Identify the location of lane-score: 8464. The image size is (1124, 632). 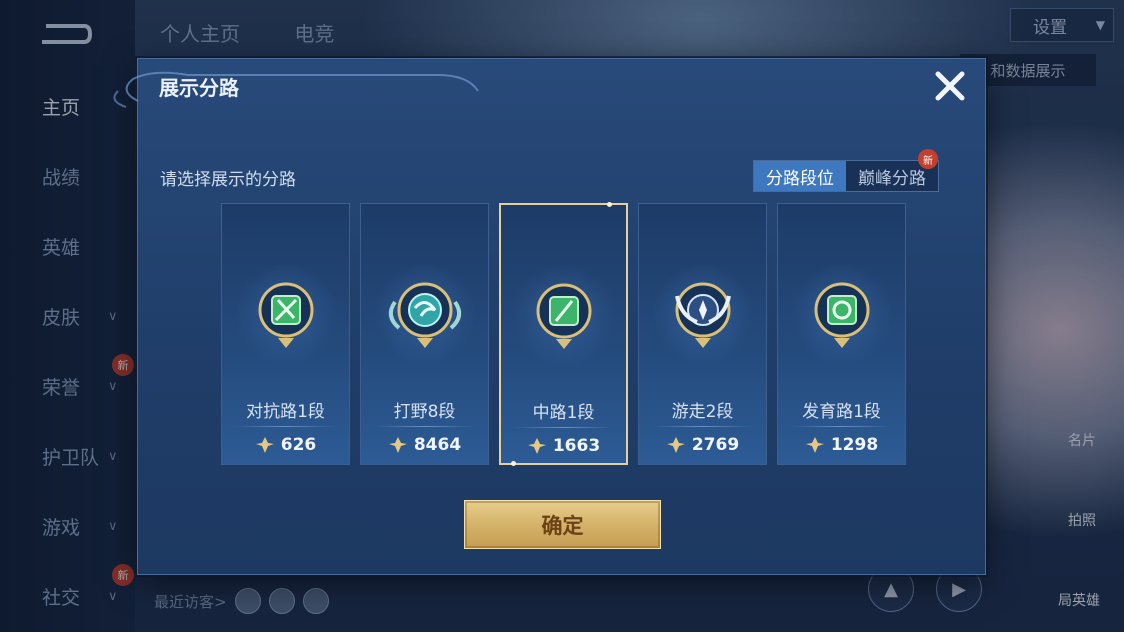
(424, 445).